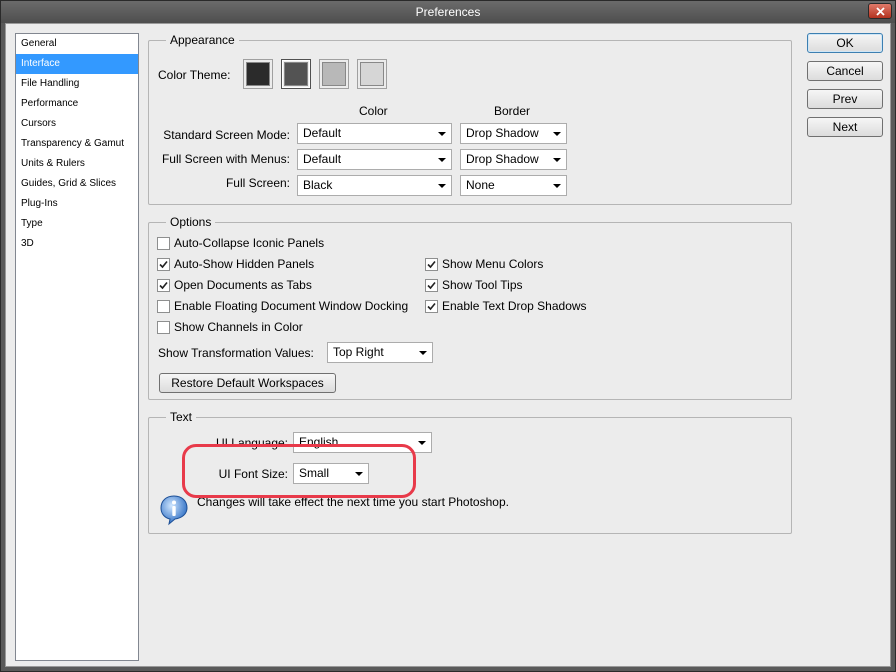 The image size is (896, 672). What do you see at coordinates (474, 285) in the screenshot?
I see `tool-tips-checkbox: Show Tool Tips` at bounding box center [474, 285].